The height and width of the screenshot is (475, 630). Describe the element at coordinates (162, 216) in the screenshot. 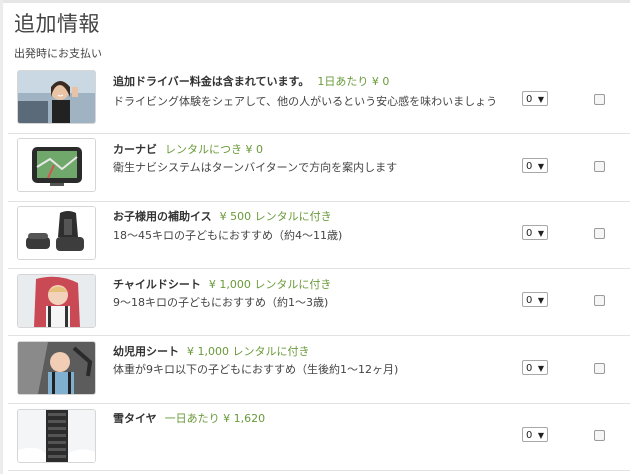

I see `option-name-text: お子様用の補助イス` at that location.